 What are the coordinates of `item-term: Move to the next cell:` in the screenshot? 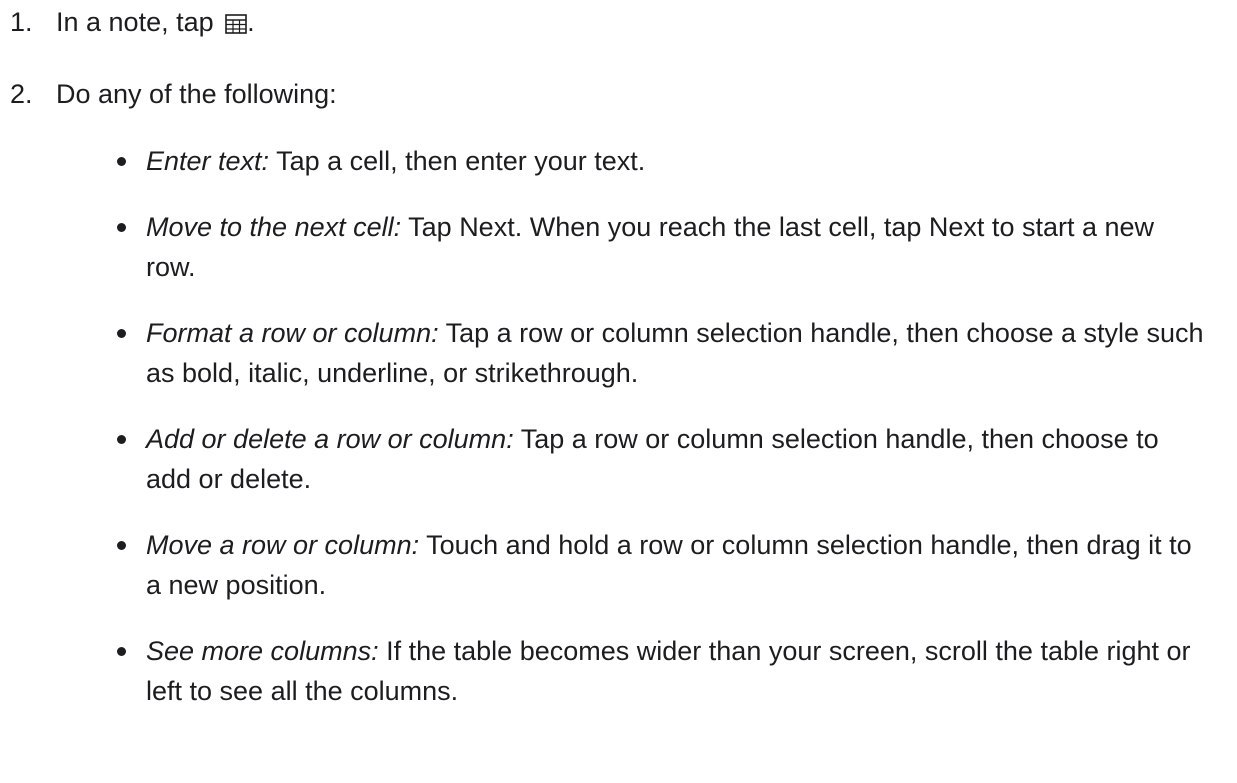 It's located at (274, 227).